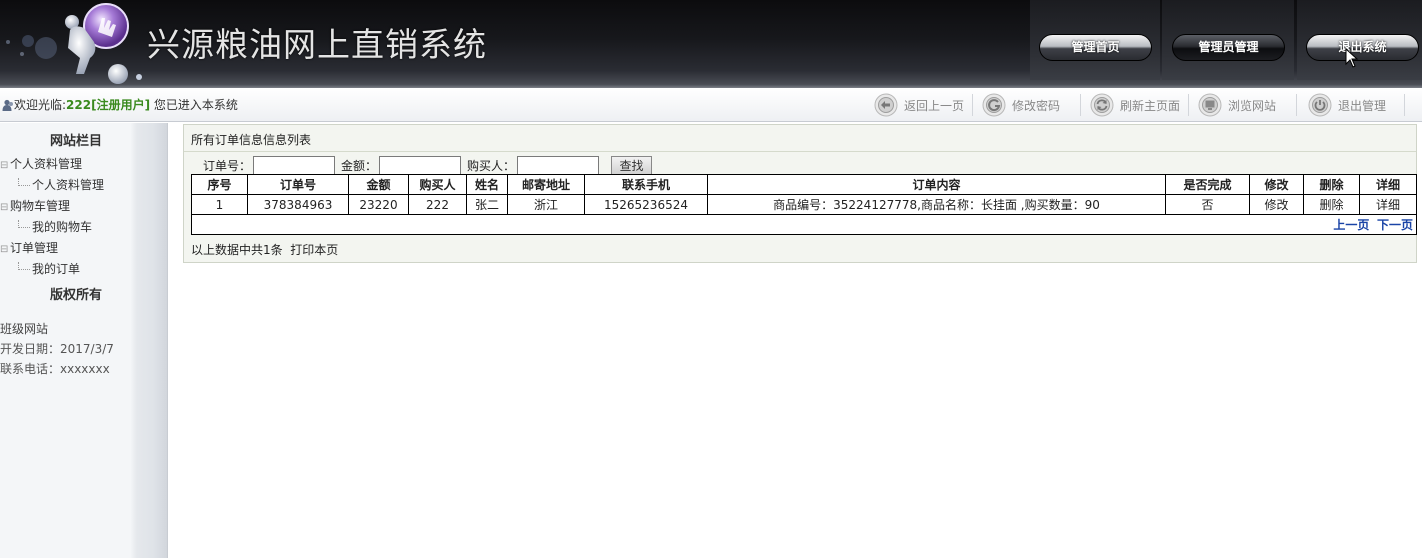 This screenshot has height=558, width=1422. I want to click on logout-system-button: 退出系统, so click(1362, 47).